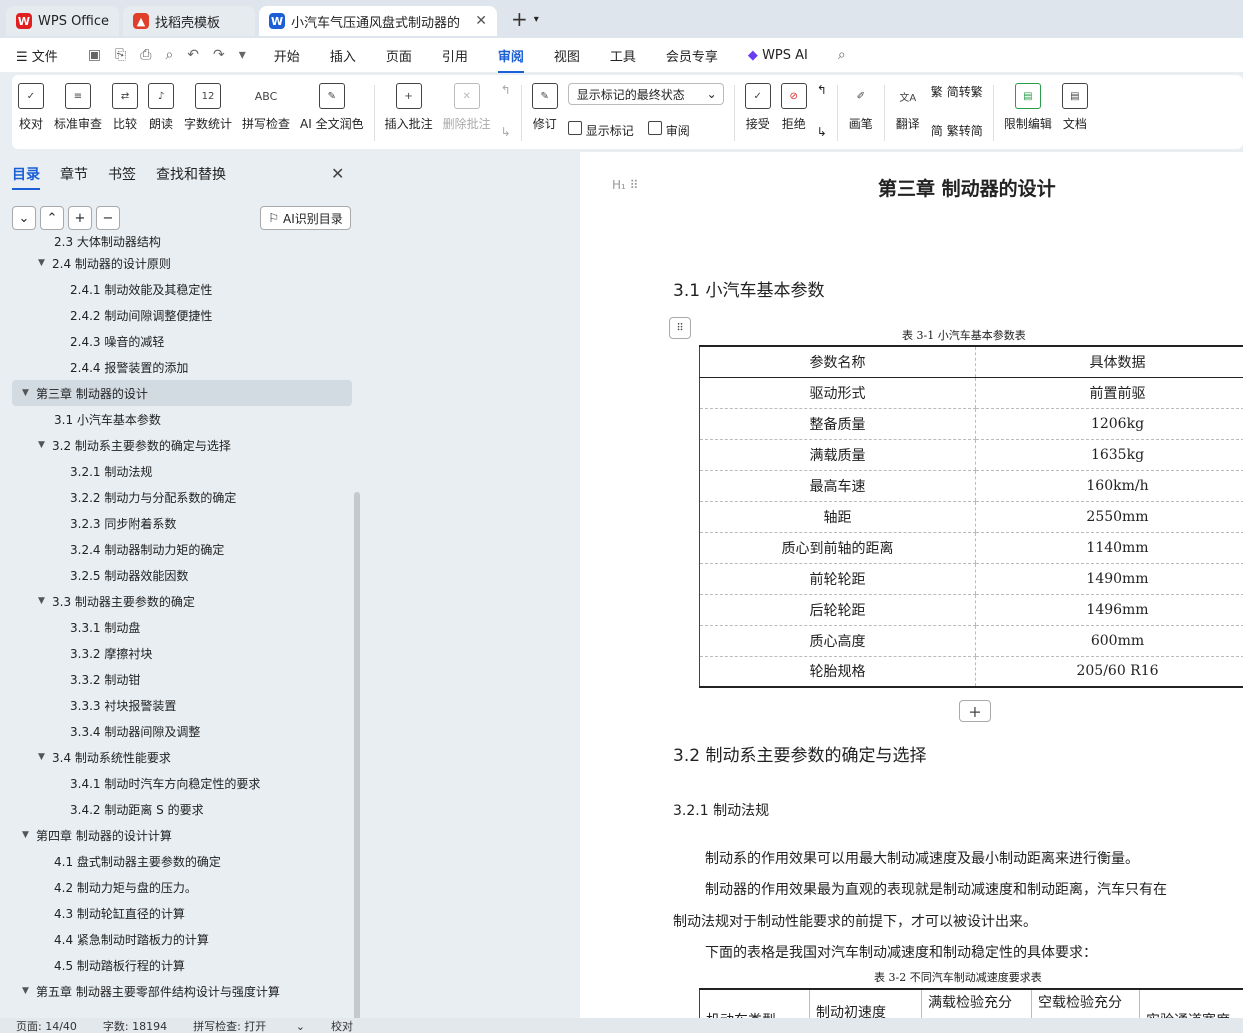  Describe the element at coordinates (467, 107) in the screenshot. I see `delete-comment-button: ✕ 删除批注` at that location.